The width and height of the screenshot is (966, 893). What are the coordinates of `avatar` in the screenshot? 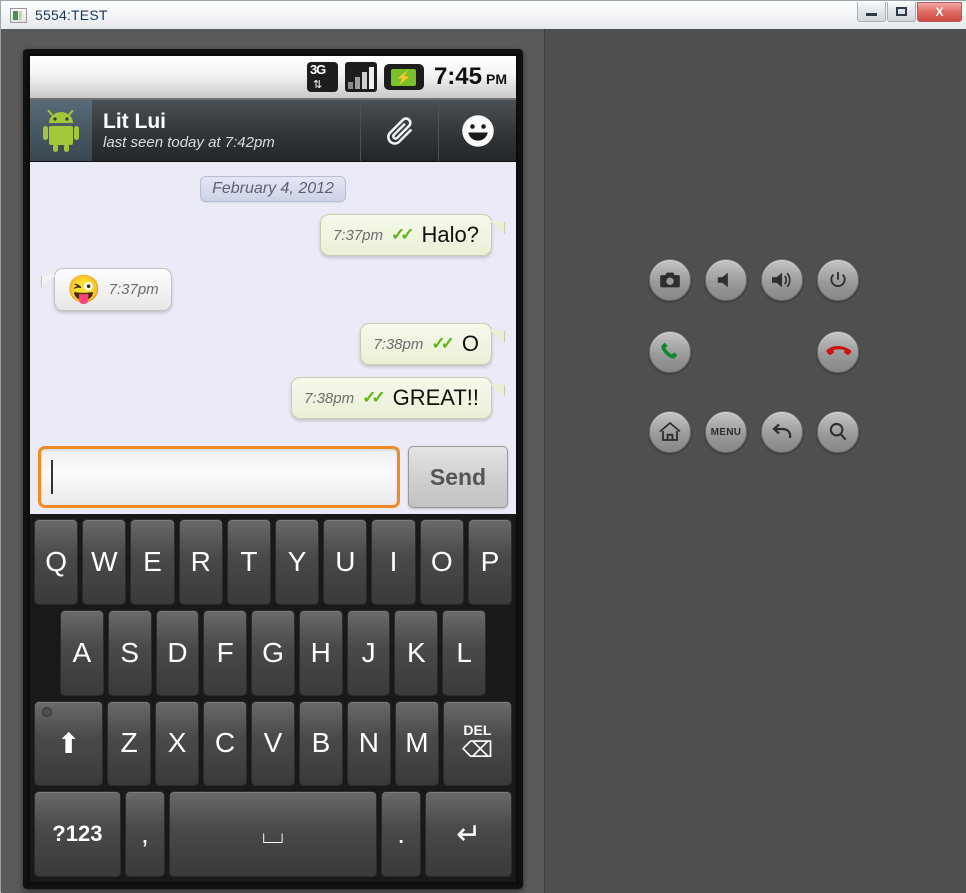 It's located at (61, 130).